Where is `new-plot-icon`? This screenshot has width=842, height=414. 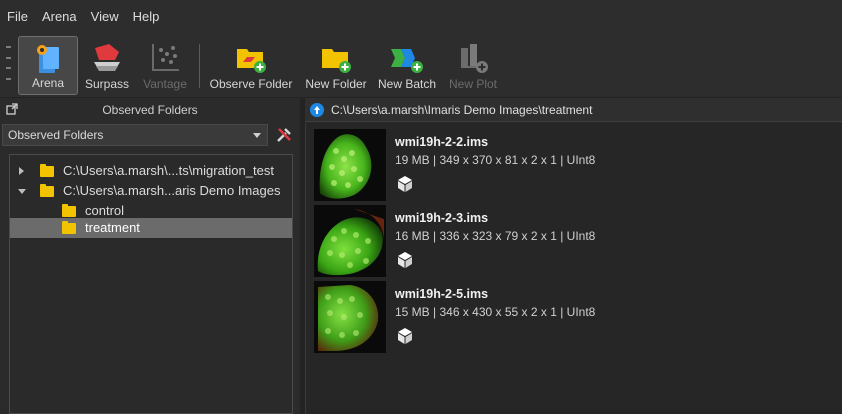 new-plot-icon is located at coordinates (474, 58).